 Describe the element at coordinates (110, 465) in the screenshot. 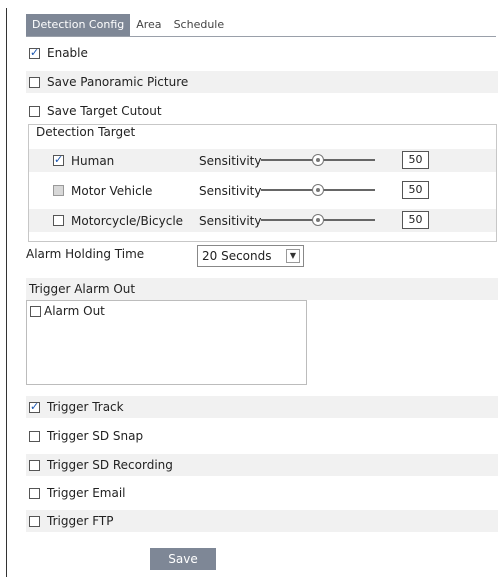

I see `trigger-sd-recording-label: Trigger SD Recording` at that location.